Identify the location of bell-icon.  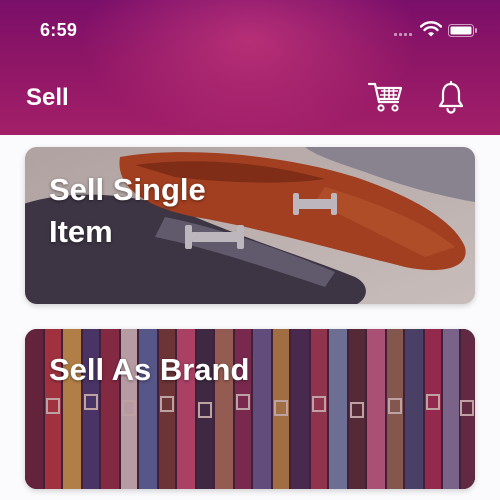
(451, 97).